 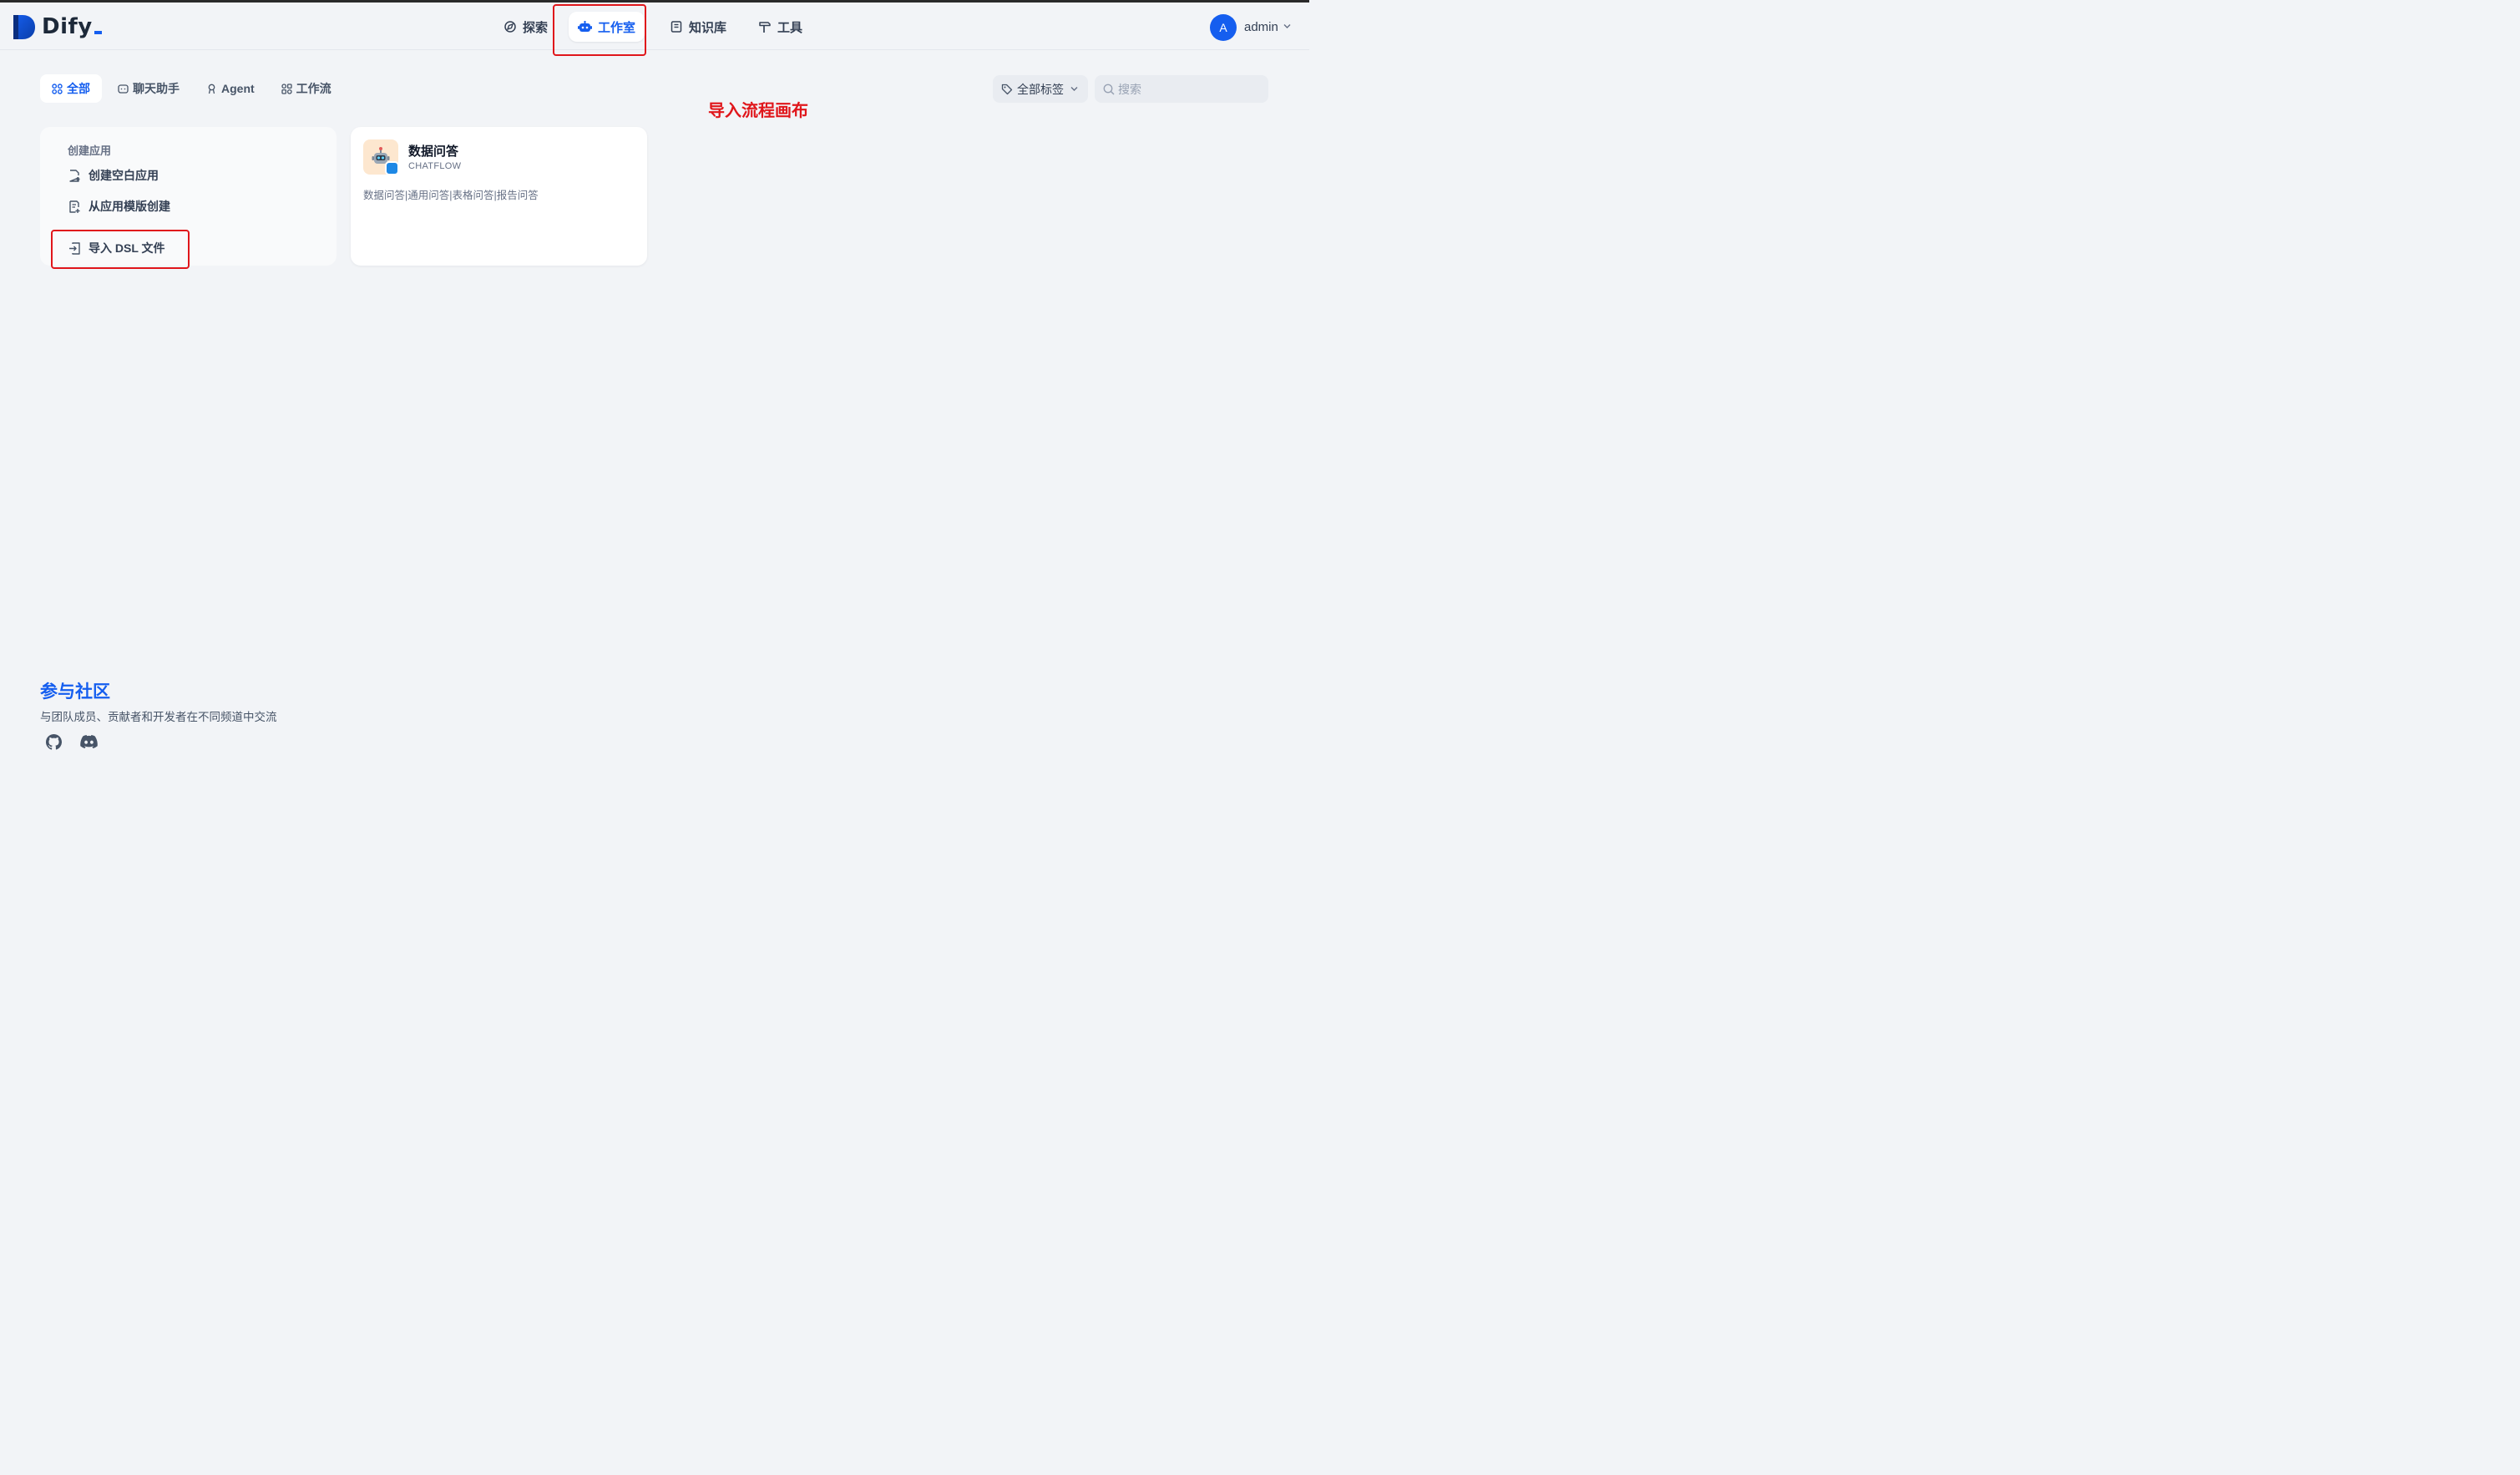 I want to click on app-type-tabs: 全部 聊天助手 Agent 工作流, so click(x=193, y=88).